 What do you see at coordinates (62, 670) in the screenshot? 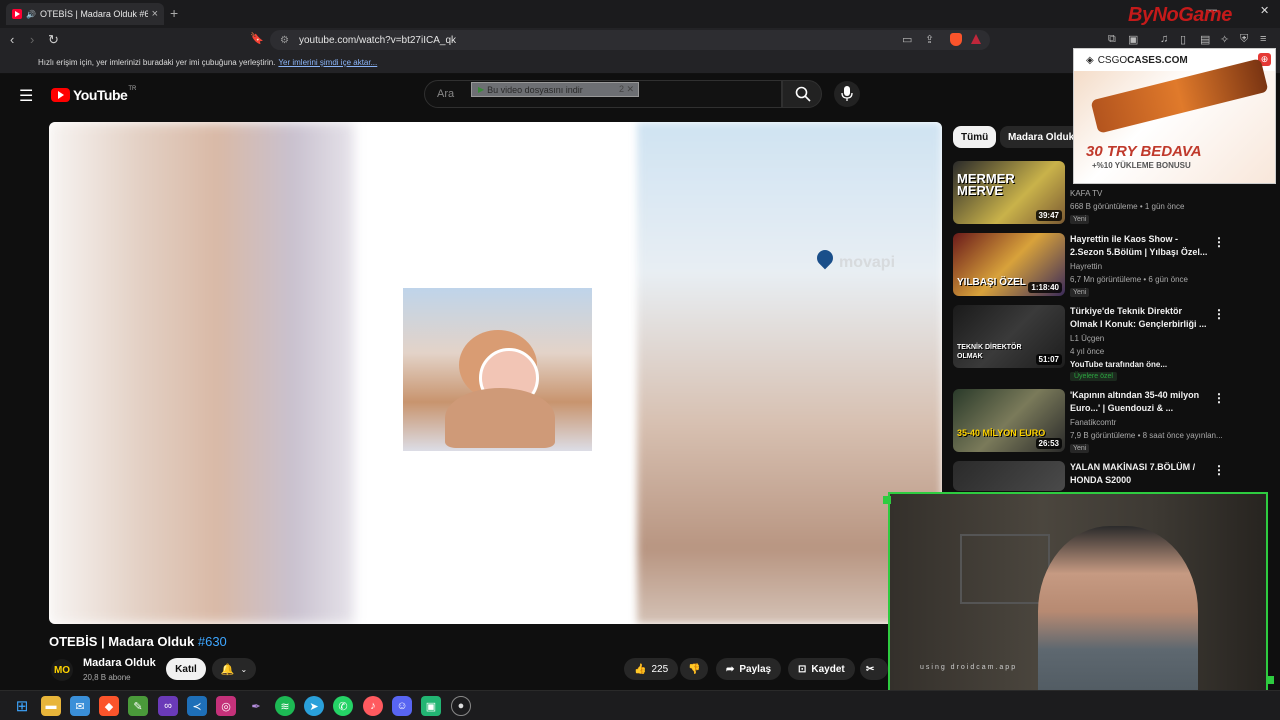
I see `channel-avatar: MO` at bounding box center [62, 670].